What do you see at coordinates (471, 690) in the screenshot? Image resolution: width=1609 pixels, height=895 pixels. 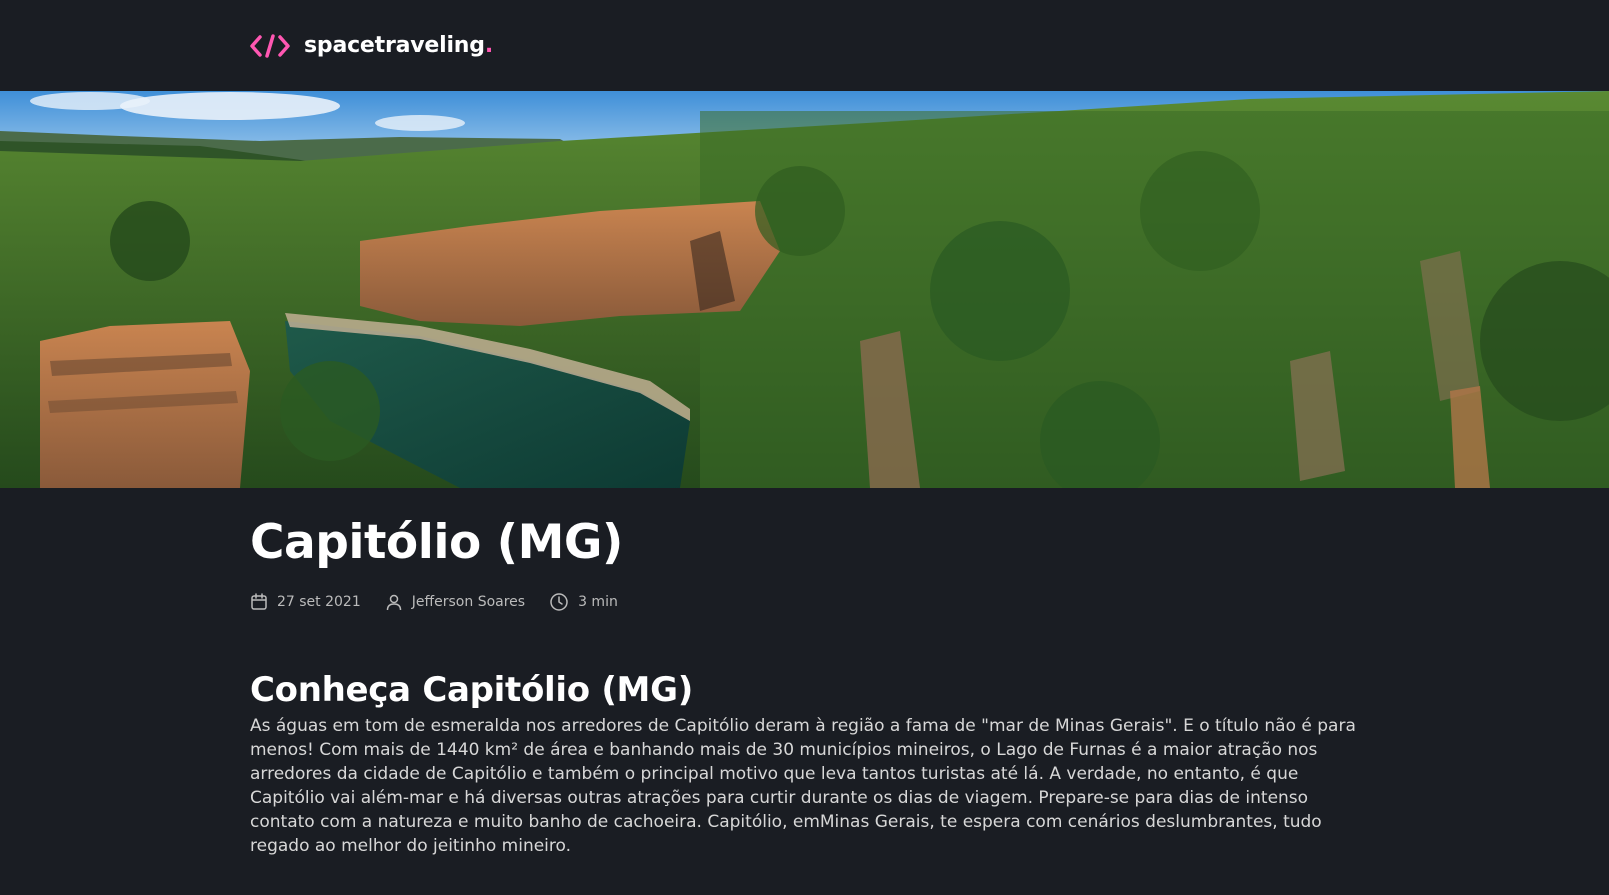 I see `section-heading: Conheça Capitólio (MG)` at bounding box center [471, 690].